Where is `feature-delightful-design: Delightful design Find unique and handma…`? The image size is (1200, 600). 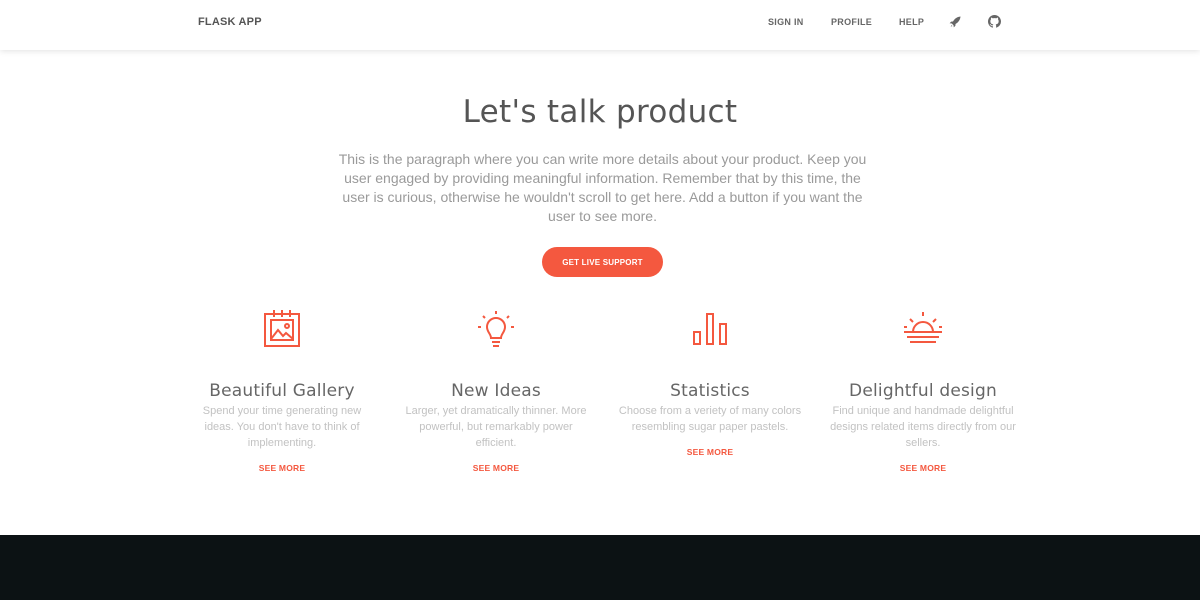
feature-delightful-design: Delightful design Find unique and handma… is located at coordinates (923, 392).